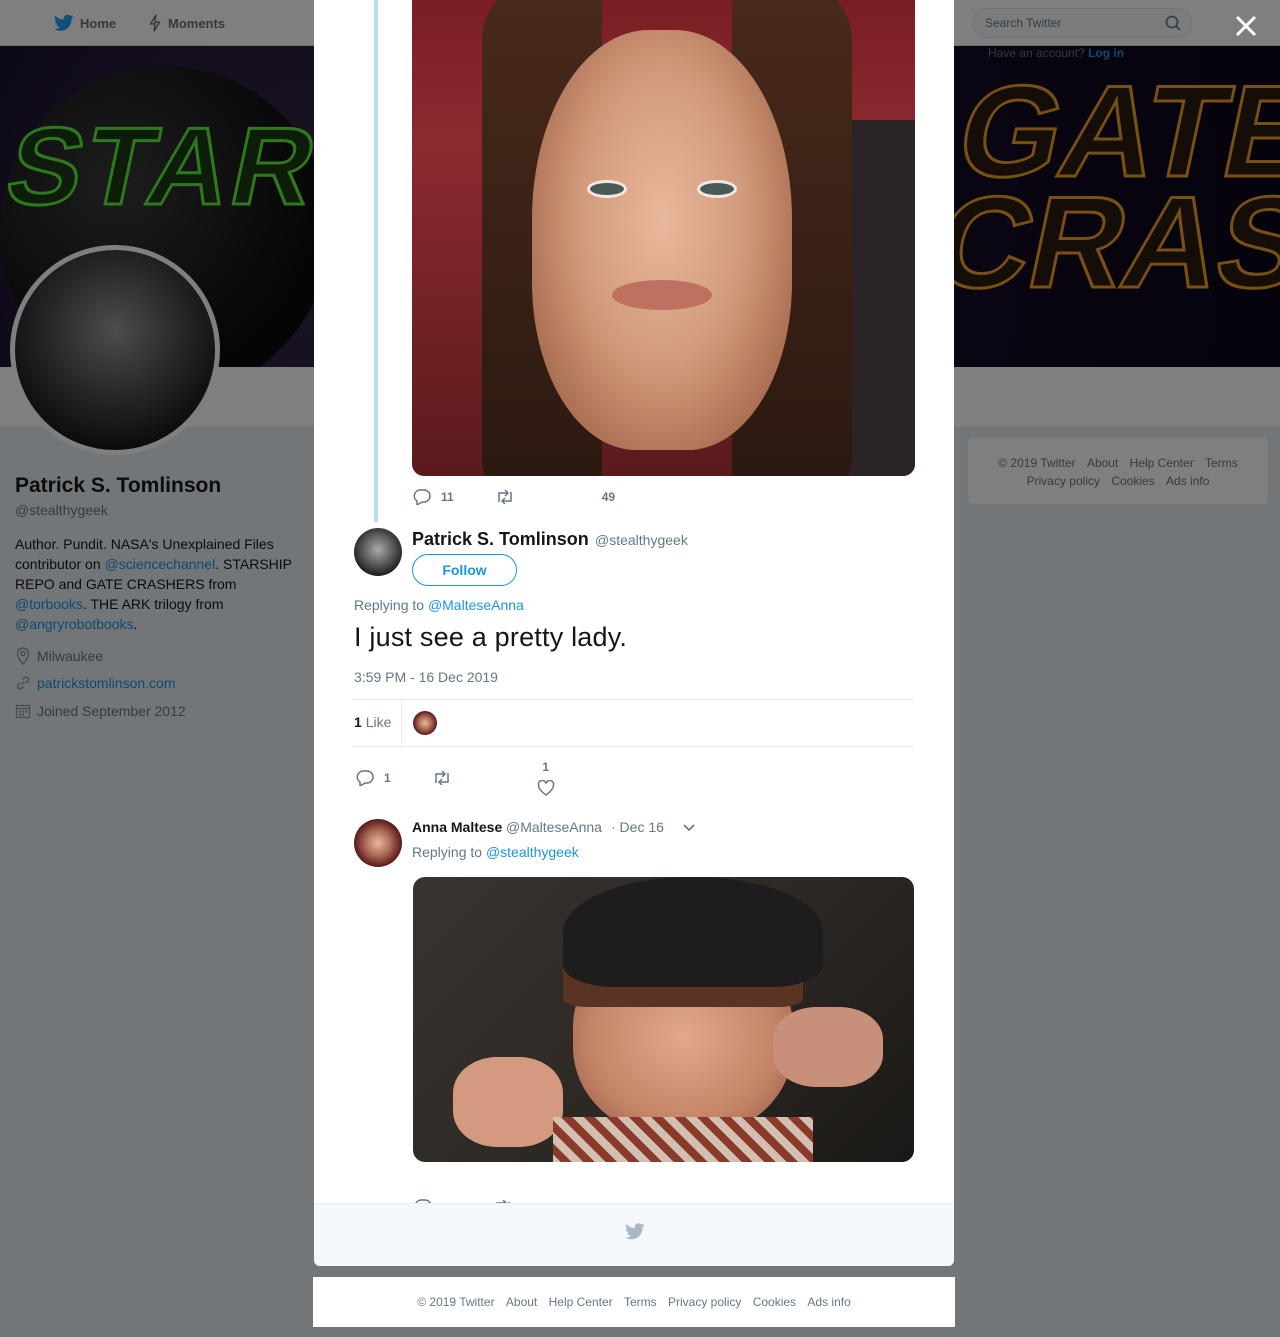  What do you see at coordinates (581, 1302) in the screenshot?
I see `footer-help-link: Help Center` at bounding box center [581, 1302].